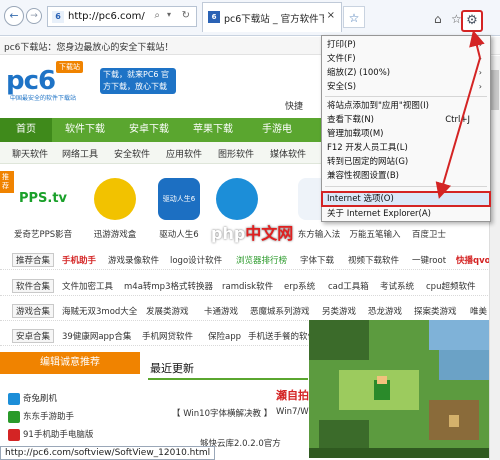 The image size is (500, 460). Describe the element at coordinates (222, 413) in the screenshot. I see `news-link: 【 Win10字体横解决教 】` at that location.